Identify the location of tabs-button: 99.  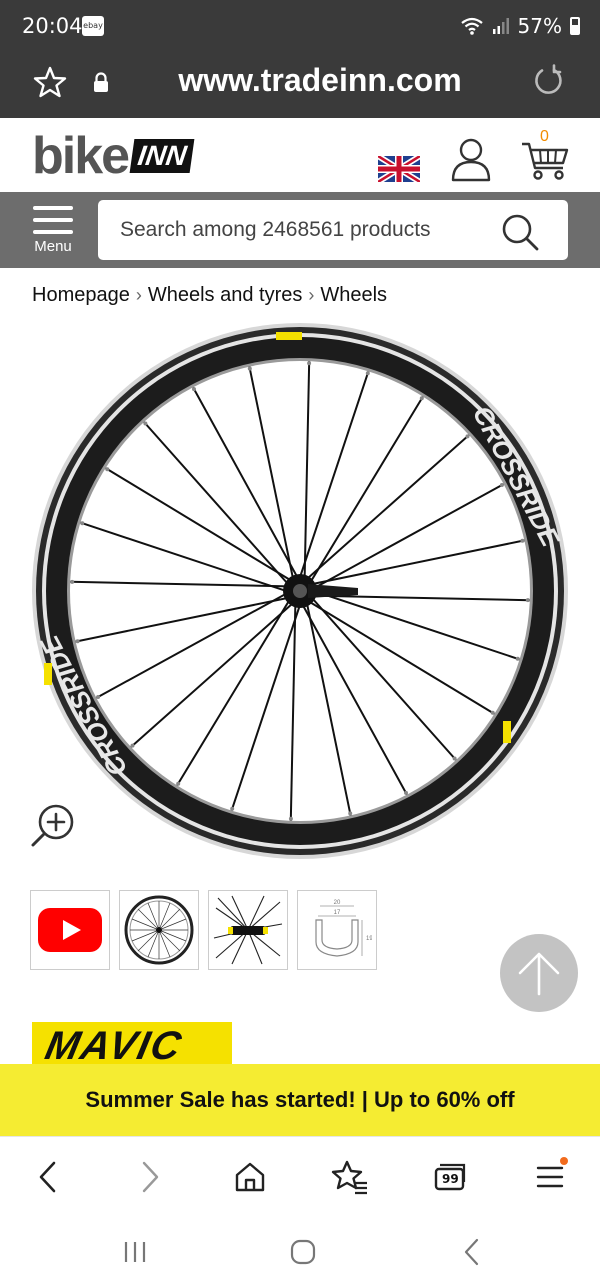
(450, 1177).